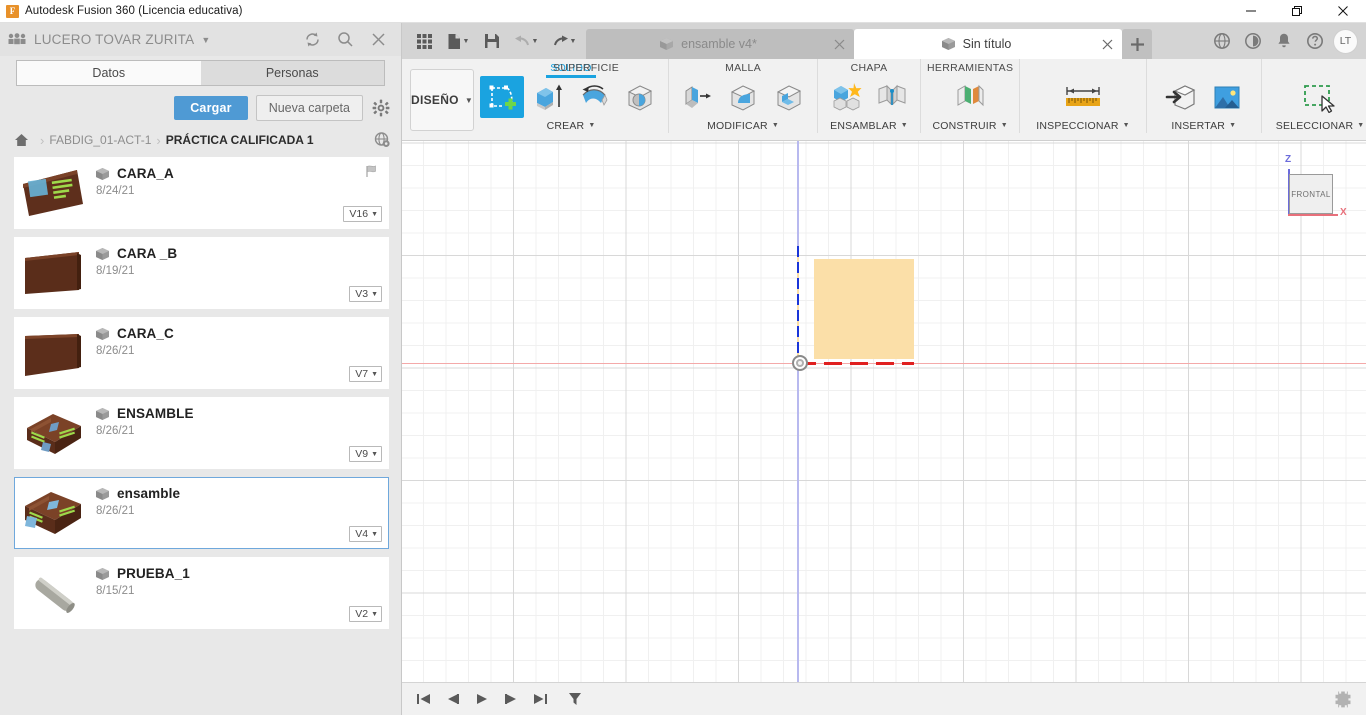  What do you see at coordinates (372, 173) in the screenshot?
I see `flag-icon` at bounding box center [372, 173].